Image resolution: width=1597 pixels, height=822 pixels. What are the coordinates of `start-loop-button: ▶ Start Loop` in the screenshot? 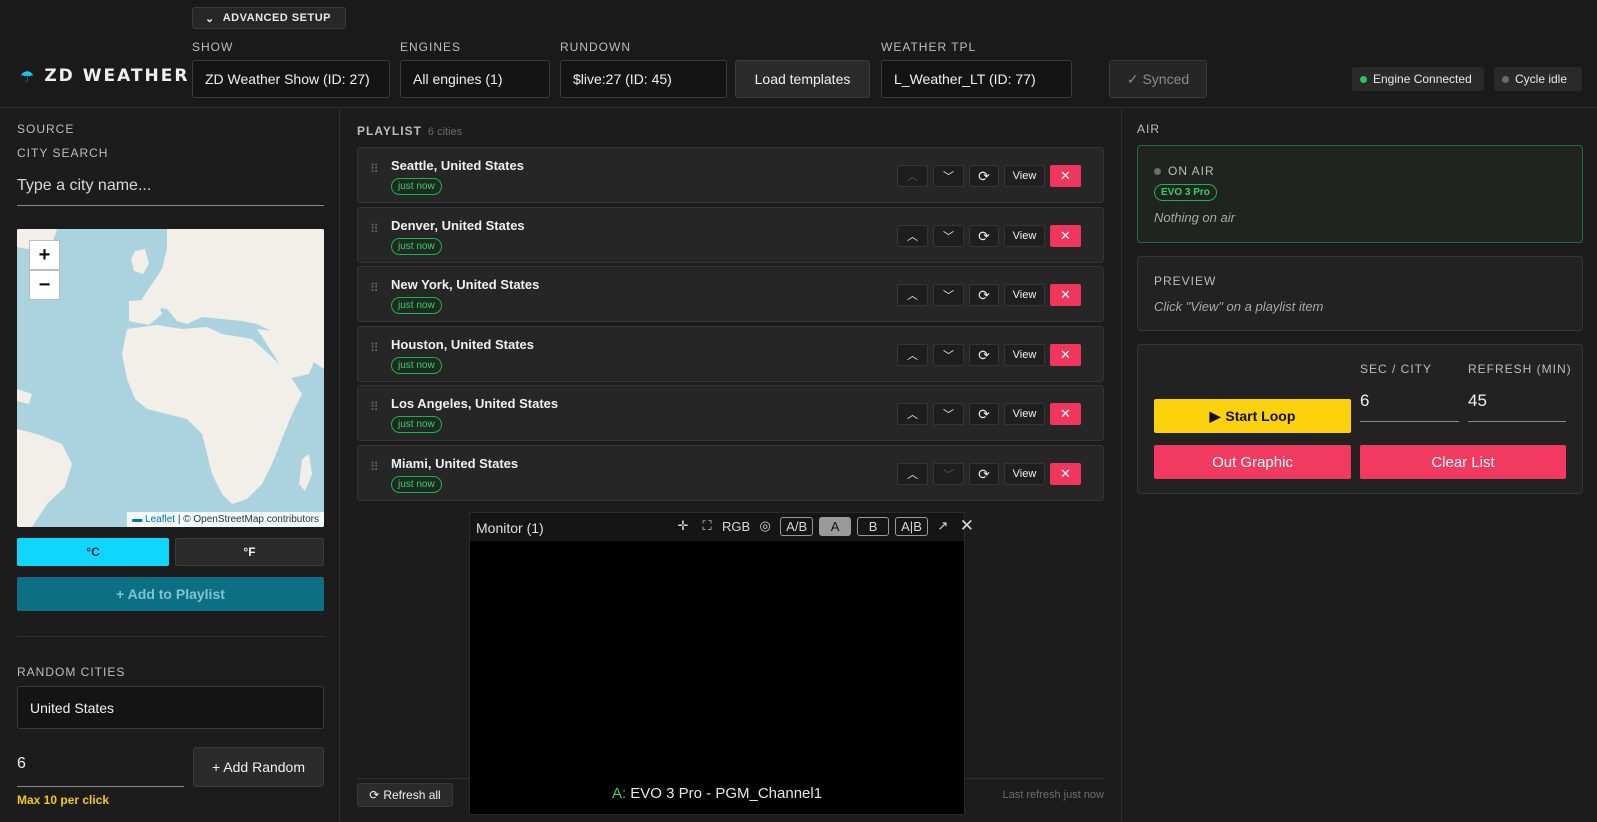 It's located at (1252, 416).